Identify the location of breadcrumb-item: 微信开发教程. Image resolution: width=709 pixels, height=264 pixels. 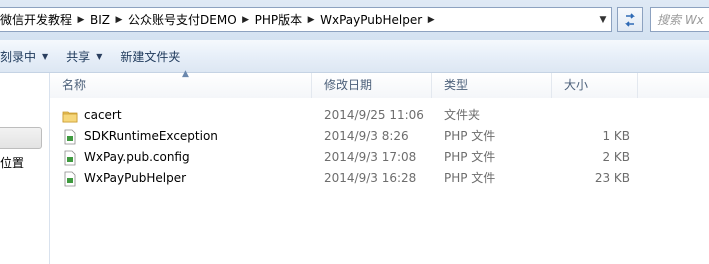
(38, 19).